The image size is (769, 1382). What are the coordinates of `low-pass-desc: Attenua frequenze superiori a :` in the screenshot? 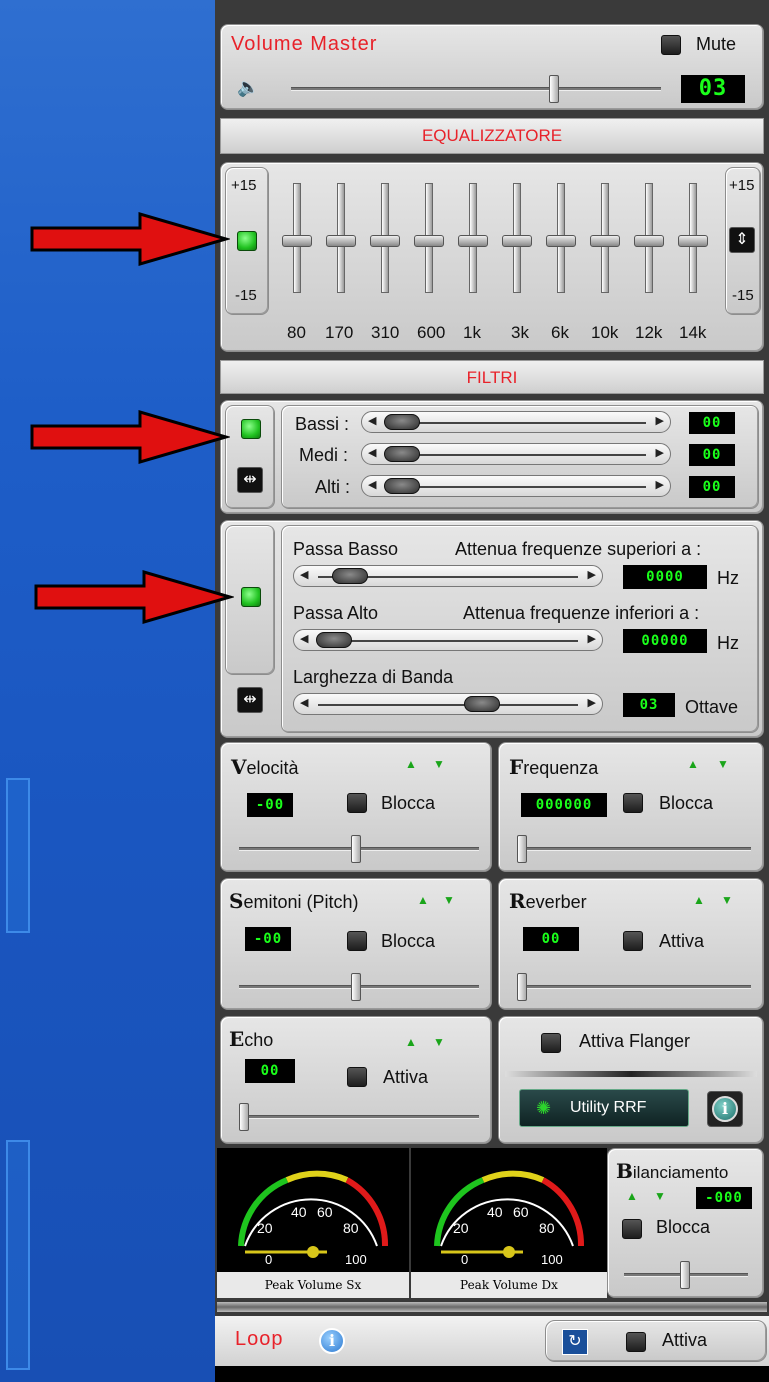 It's located at (578, 549).